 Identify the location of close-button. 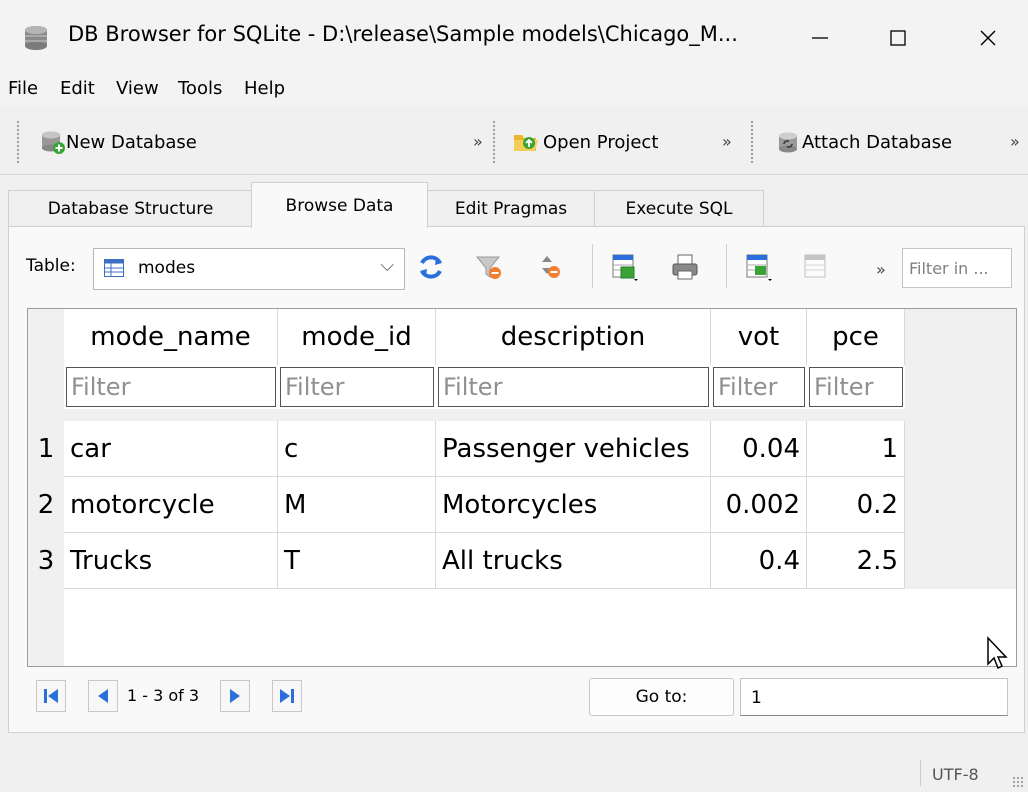
(988, 38).